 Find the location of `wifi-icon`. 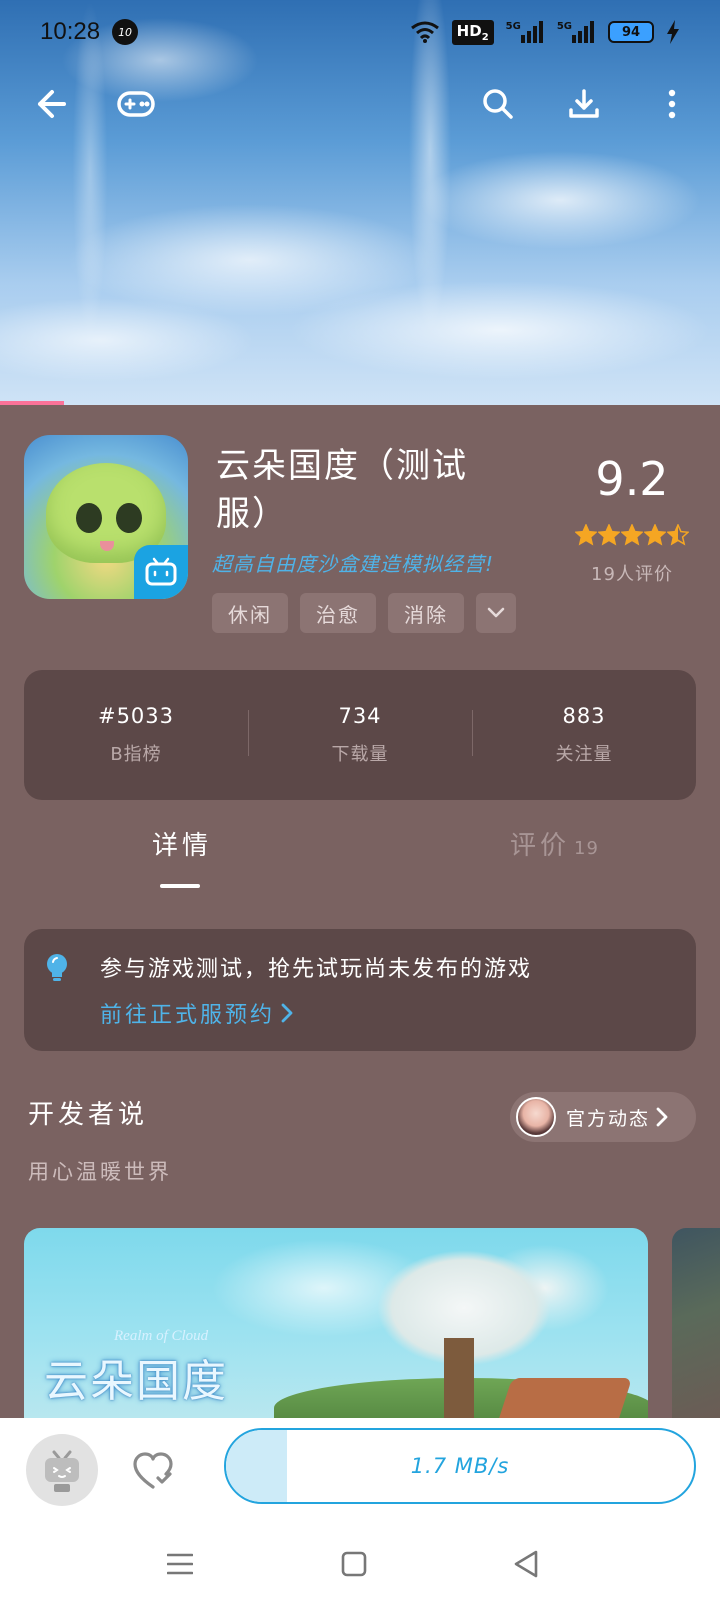

wifi-icon is located at coordinates (425, 32).